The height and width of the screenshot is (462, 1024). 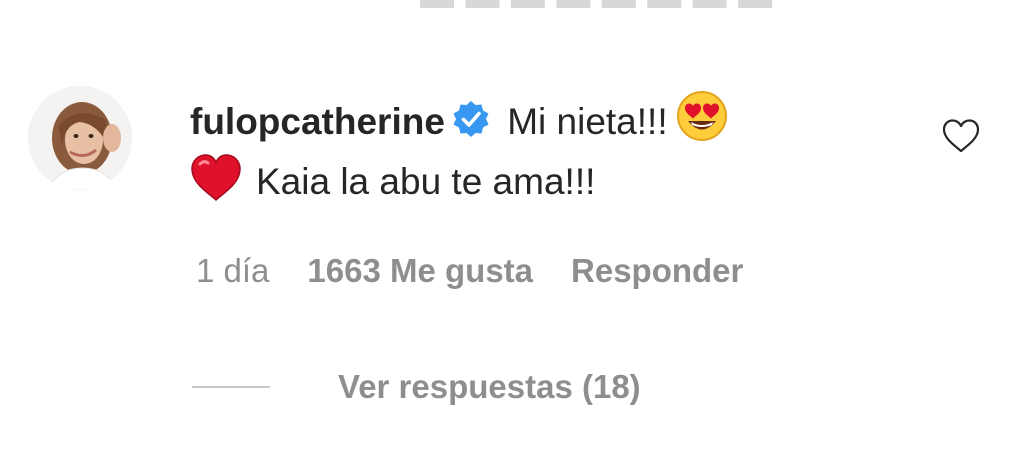 I want to click on heart-icon, so click(x=961, y=136).